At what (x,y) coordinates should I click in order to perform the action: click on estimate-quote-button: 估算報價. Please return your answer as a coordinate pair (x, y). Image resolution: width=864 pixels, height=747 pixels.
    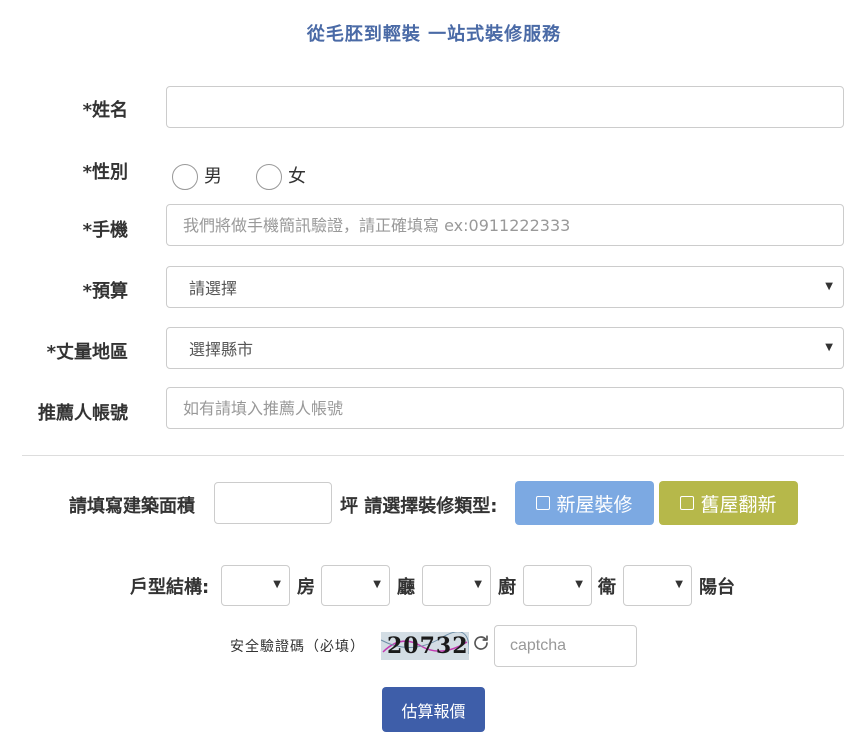
    Looking at the image, I should click on (433, 709).